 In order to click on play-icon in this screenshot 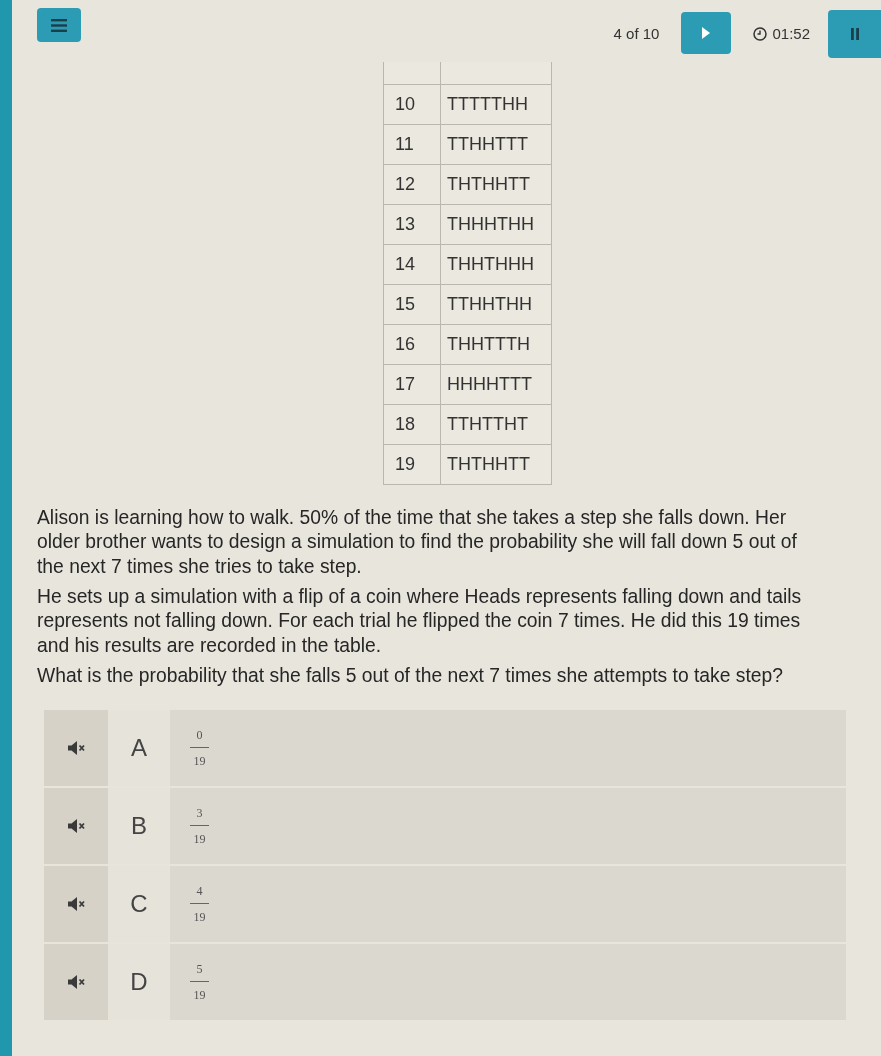, I will do `click(706, 33)`.